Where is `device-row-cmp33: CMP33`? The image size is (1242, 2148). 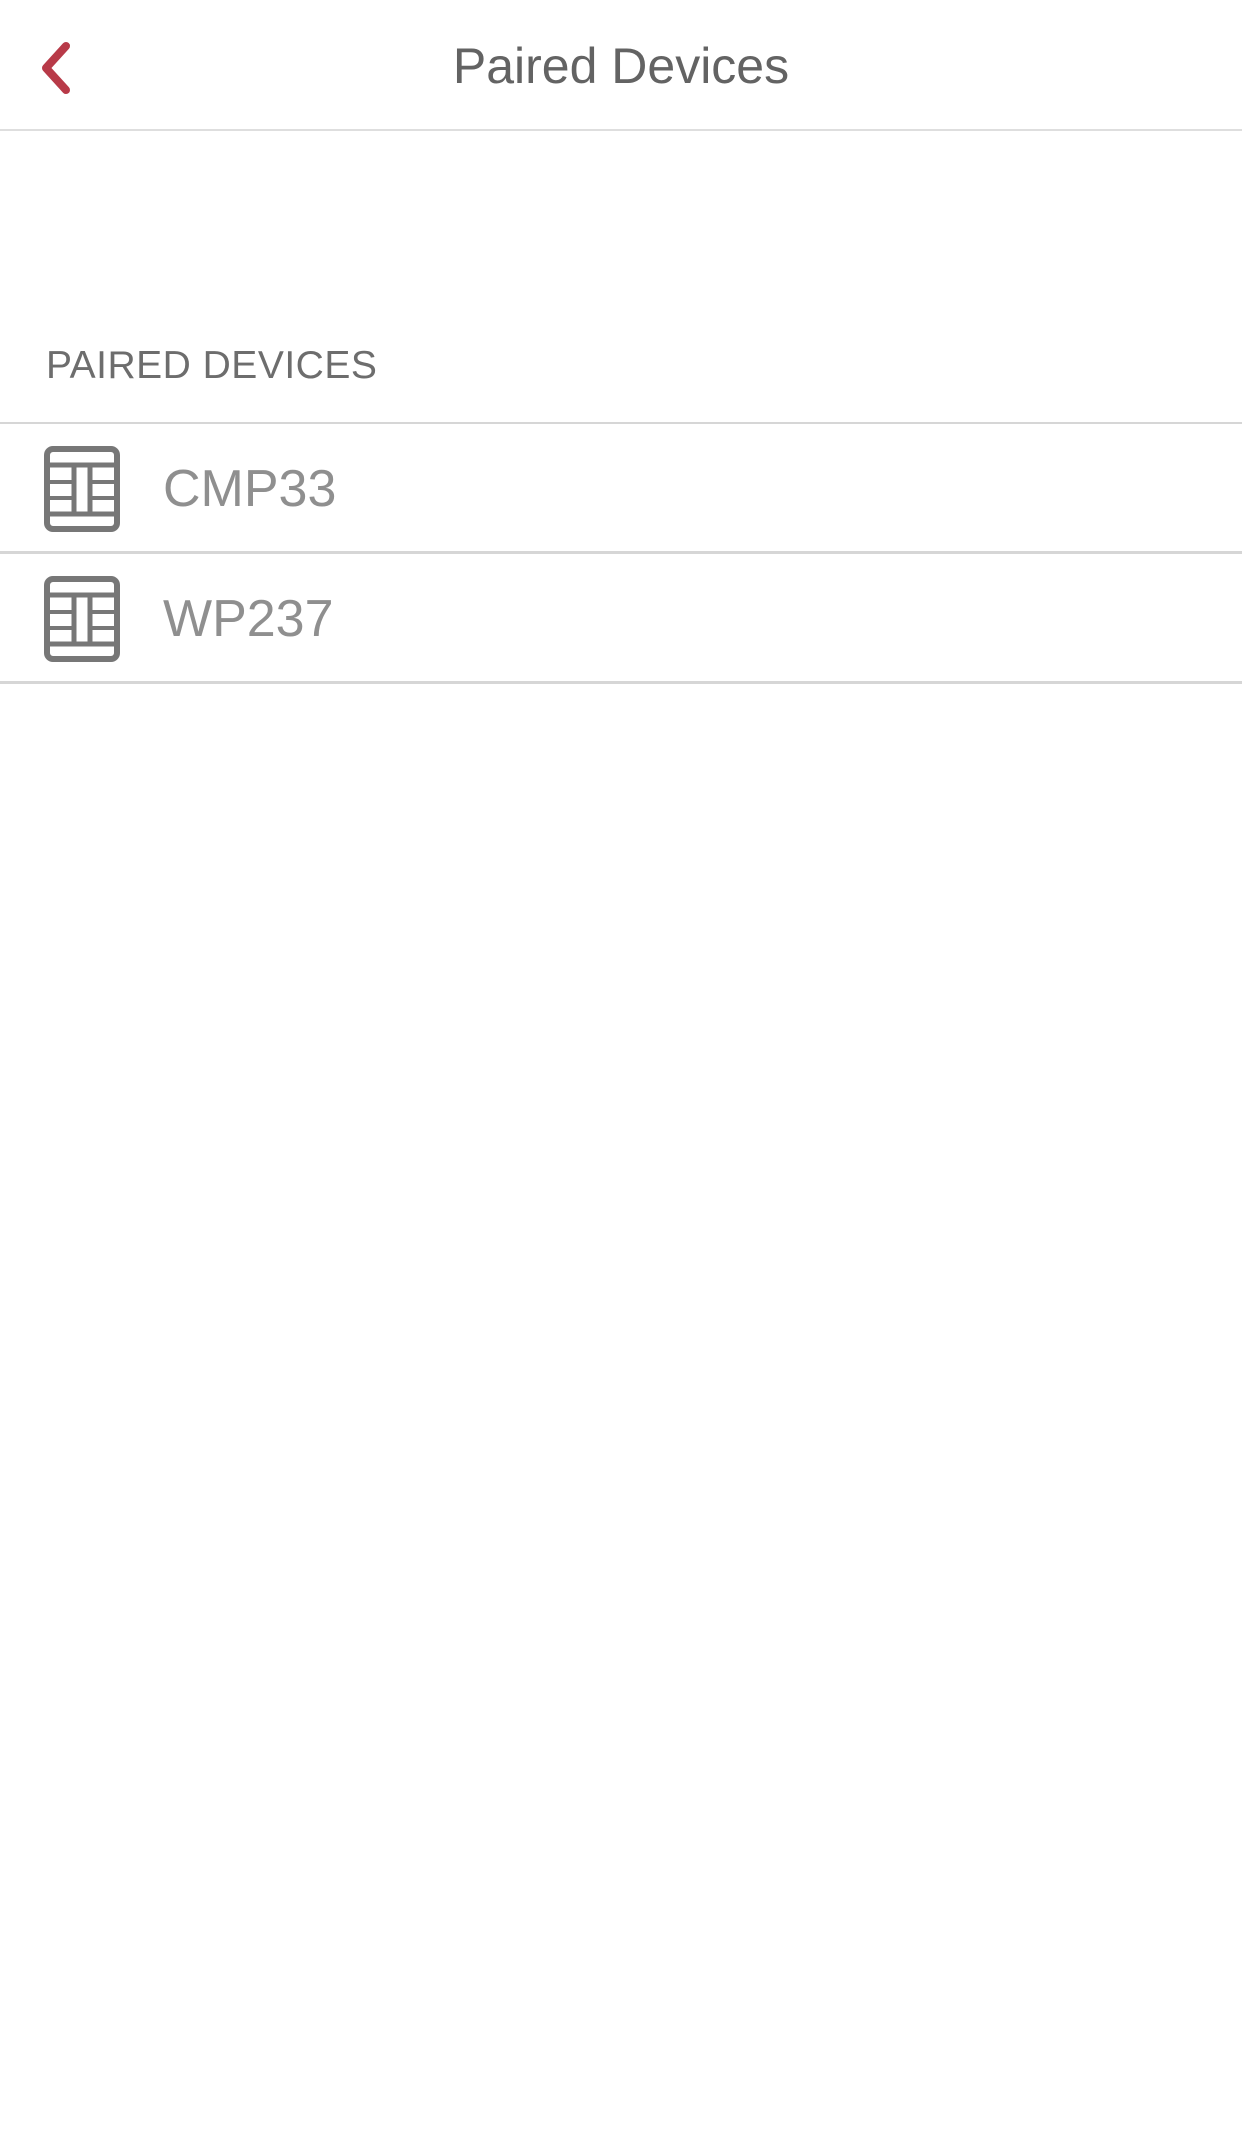 device-row-cmp33: CMP33 is located at coordinates (621, 489).